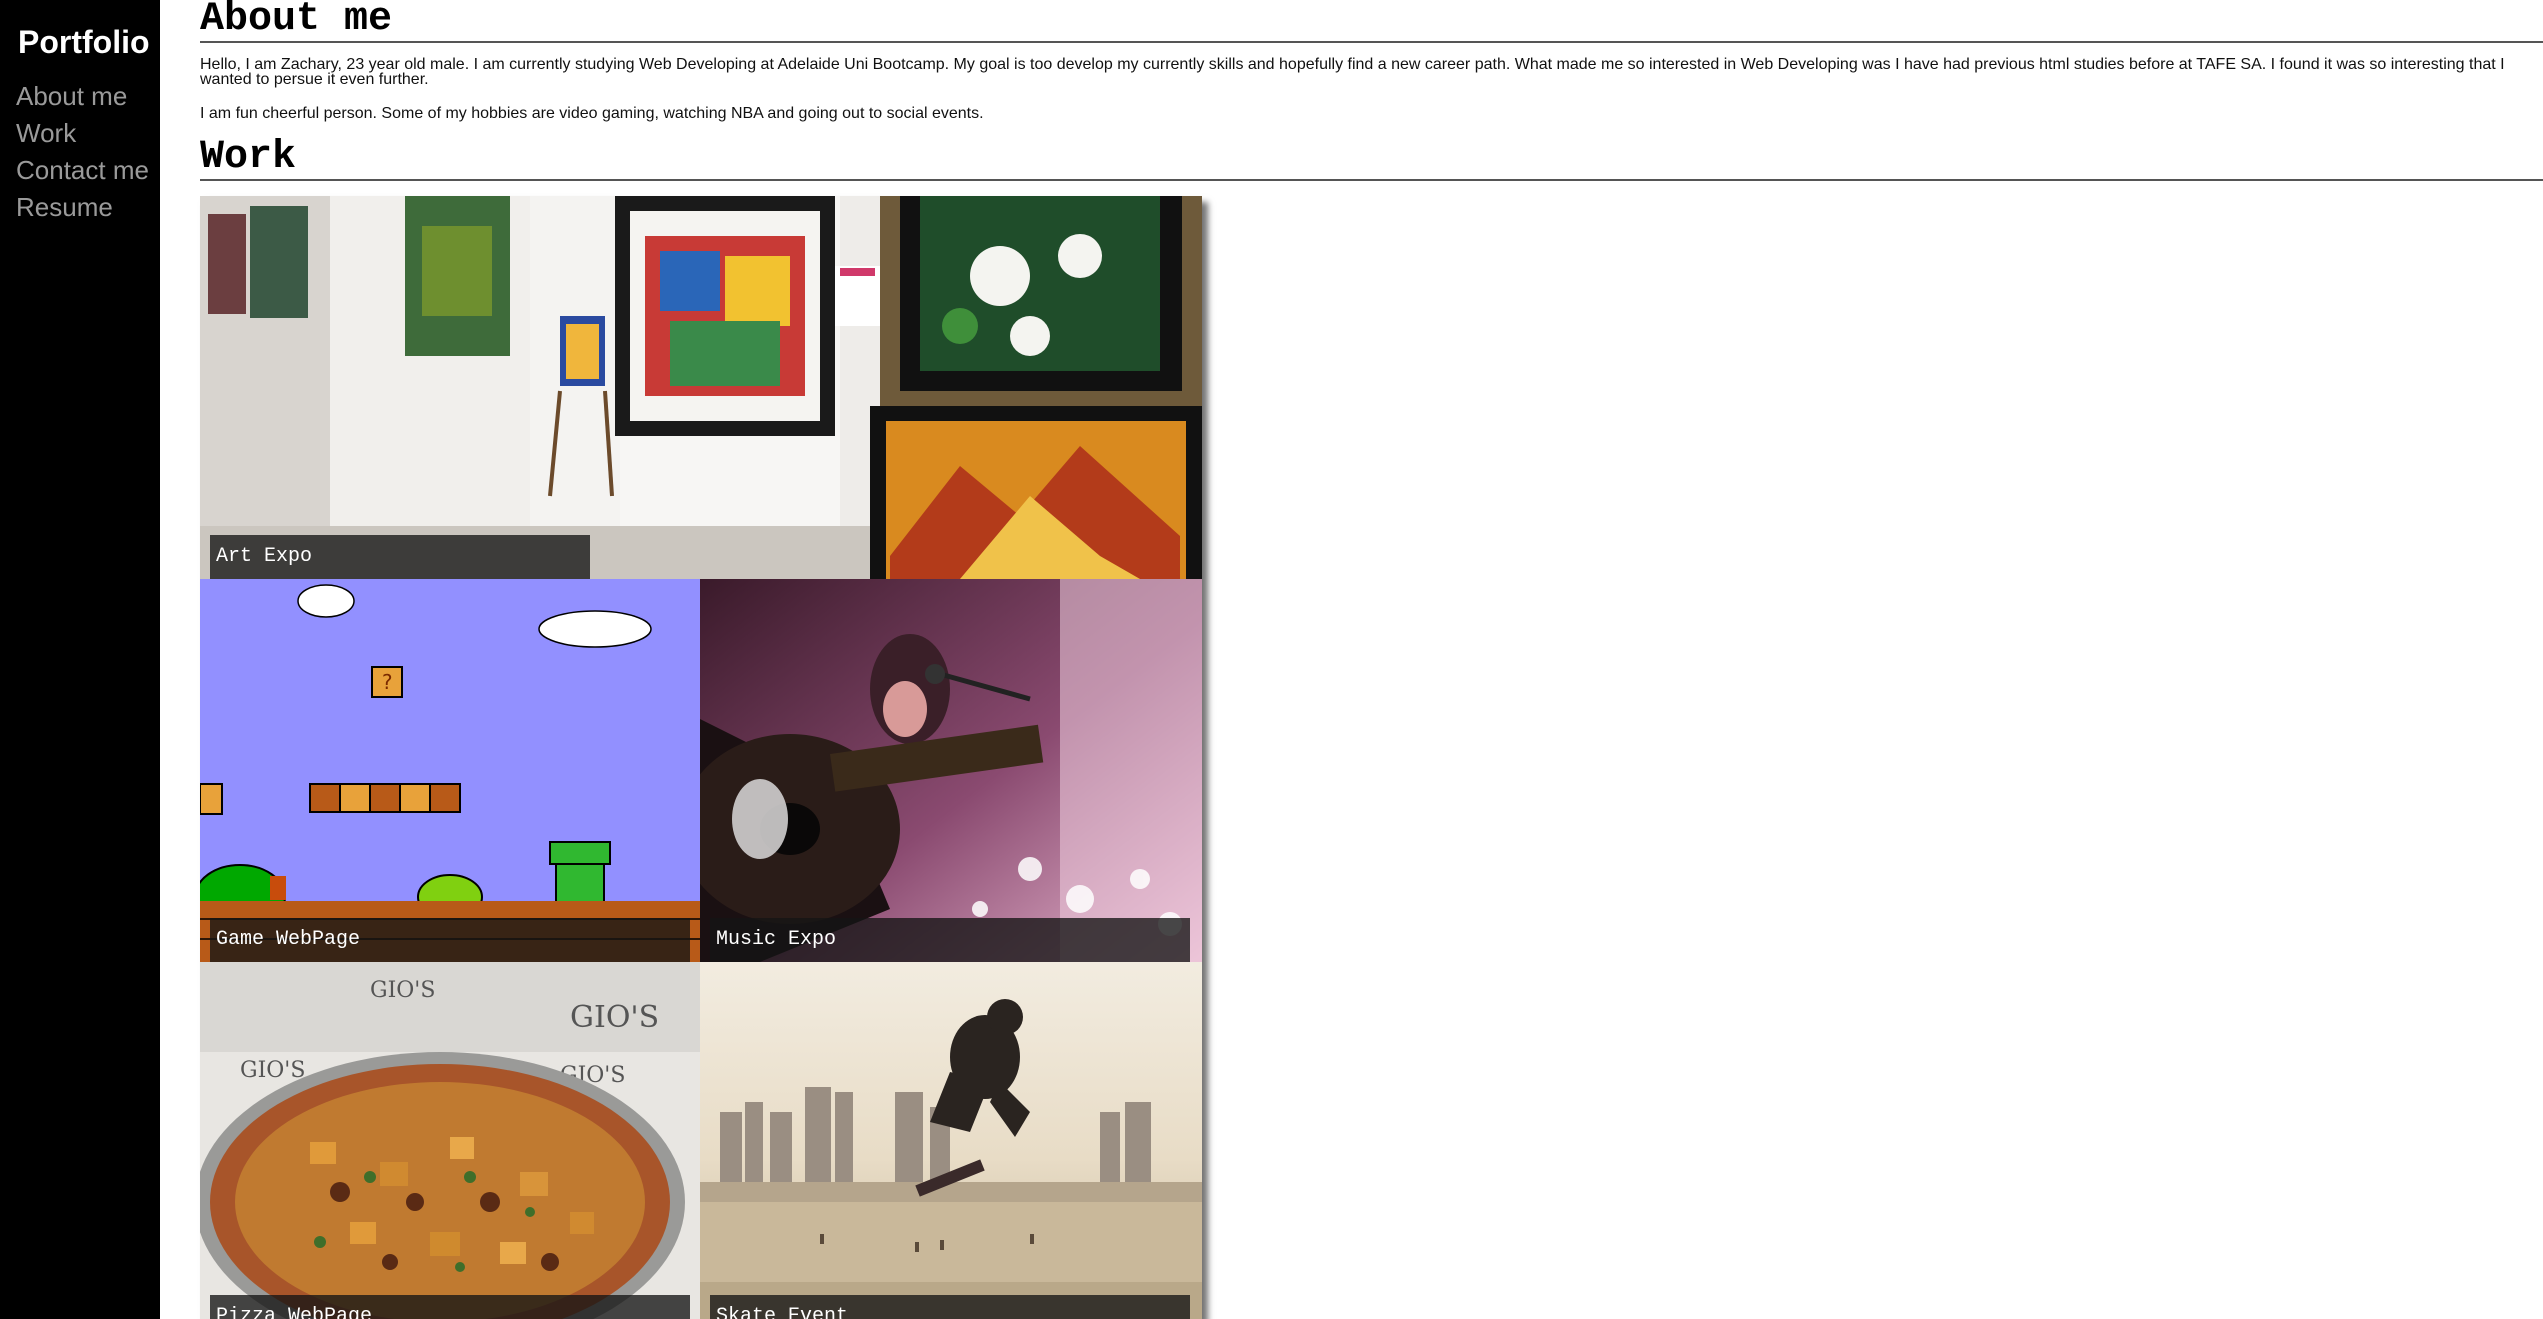 The width and height of the screenshot is (2543, 1319). I want to click on nav-link-about-me: About me, so click(71, 96).